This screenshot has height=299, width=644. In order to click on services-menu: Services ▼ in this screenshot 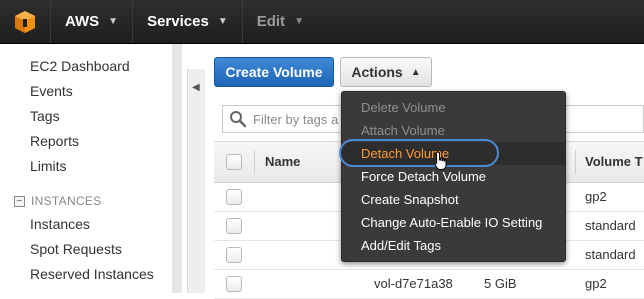, I will do `click(187, 21)`.